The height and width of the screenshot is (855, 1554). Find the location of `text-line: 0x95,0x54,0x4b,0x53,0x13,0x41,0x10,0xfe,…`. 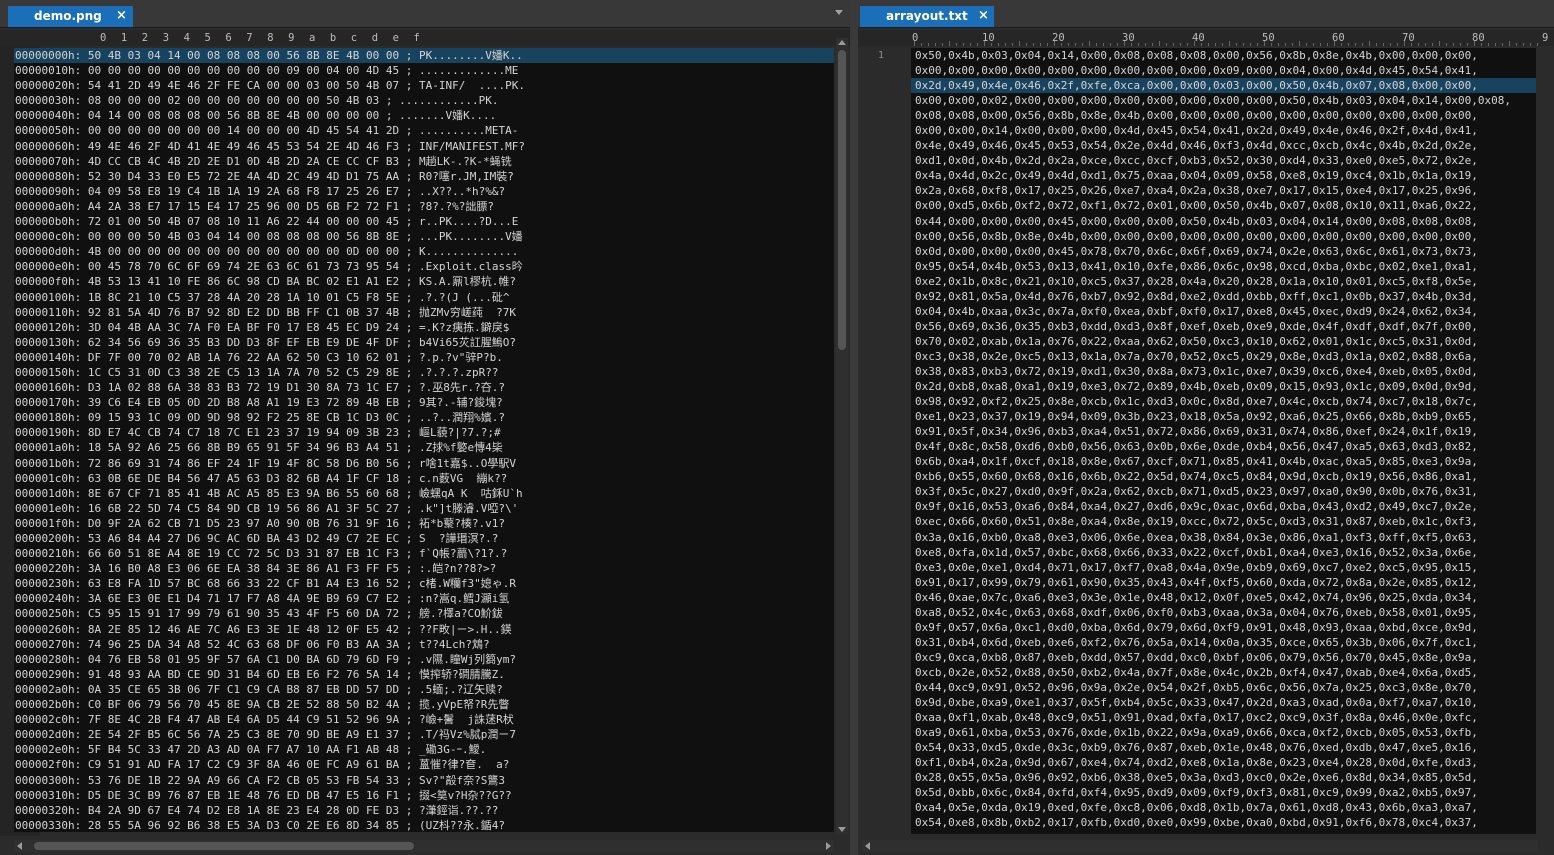

text-line: 0x95,0x54,0x4b,0x53,0x13,0x41,0x10,0xfe,… is located at coordinates (1223, 266).